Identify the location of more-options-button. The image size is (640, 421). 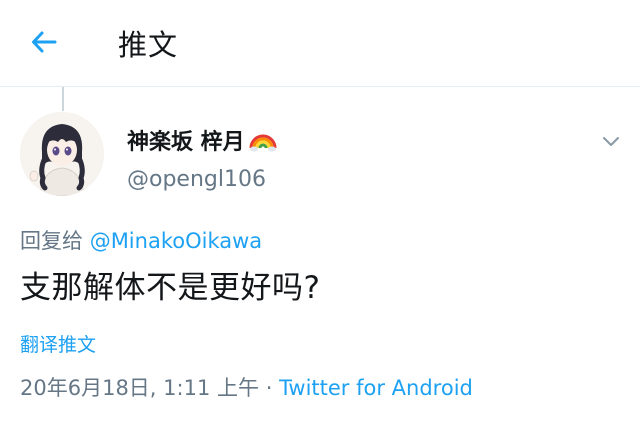
(611, 141).